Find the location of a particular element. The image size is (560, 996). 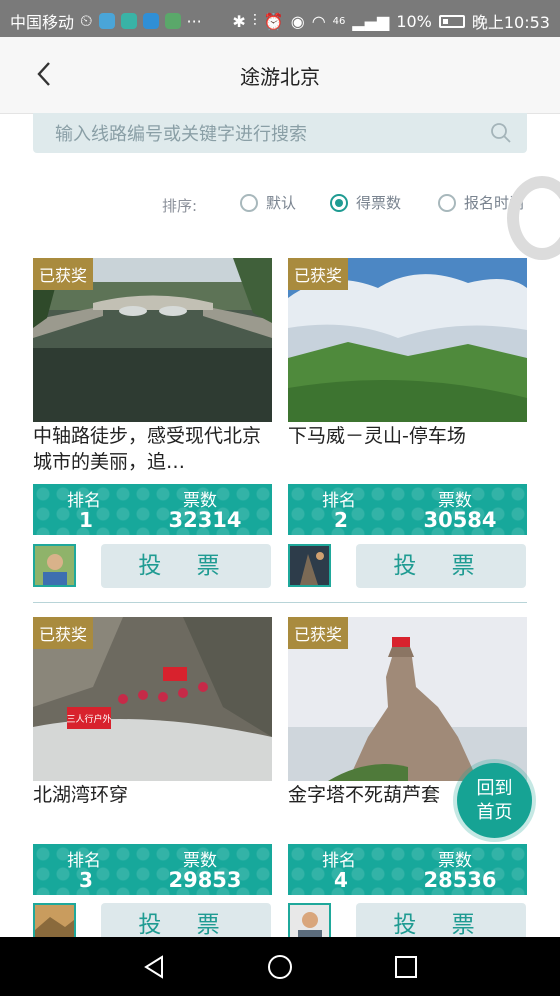

battery-percent: 10% is located at coordinates (414, 21).